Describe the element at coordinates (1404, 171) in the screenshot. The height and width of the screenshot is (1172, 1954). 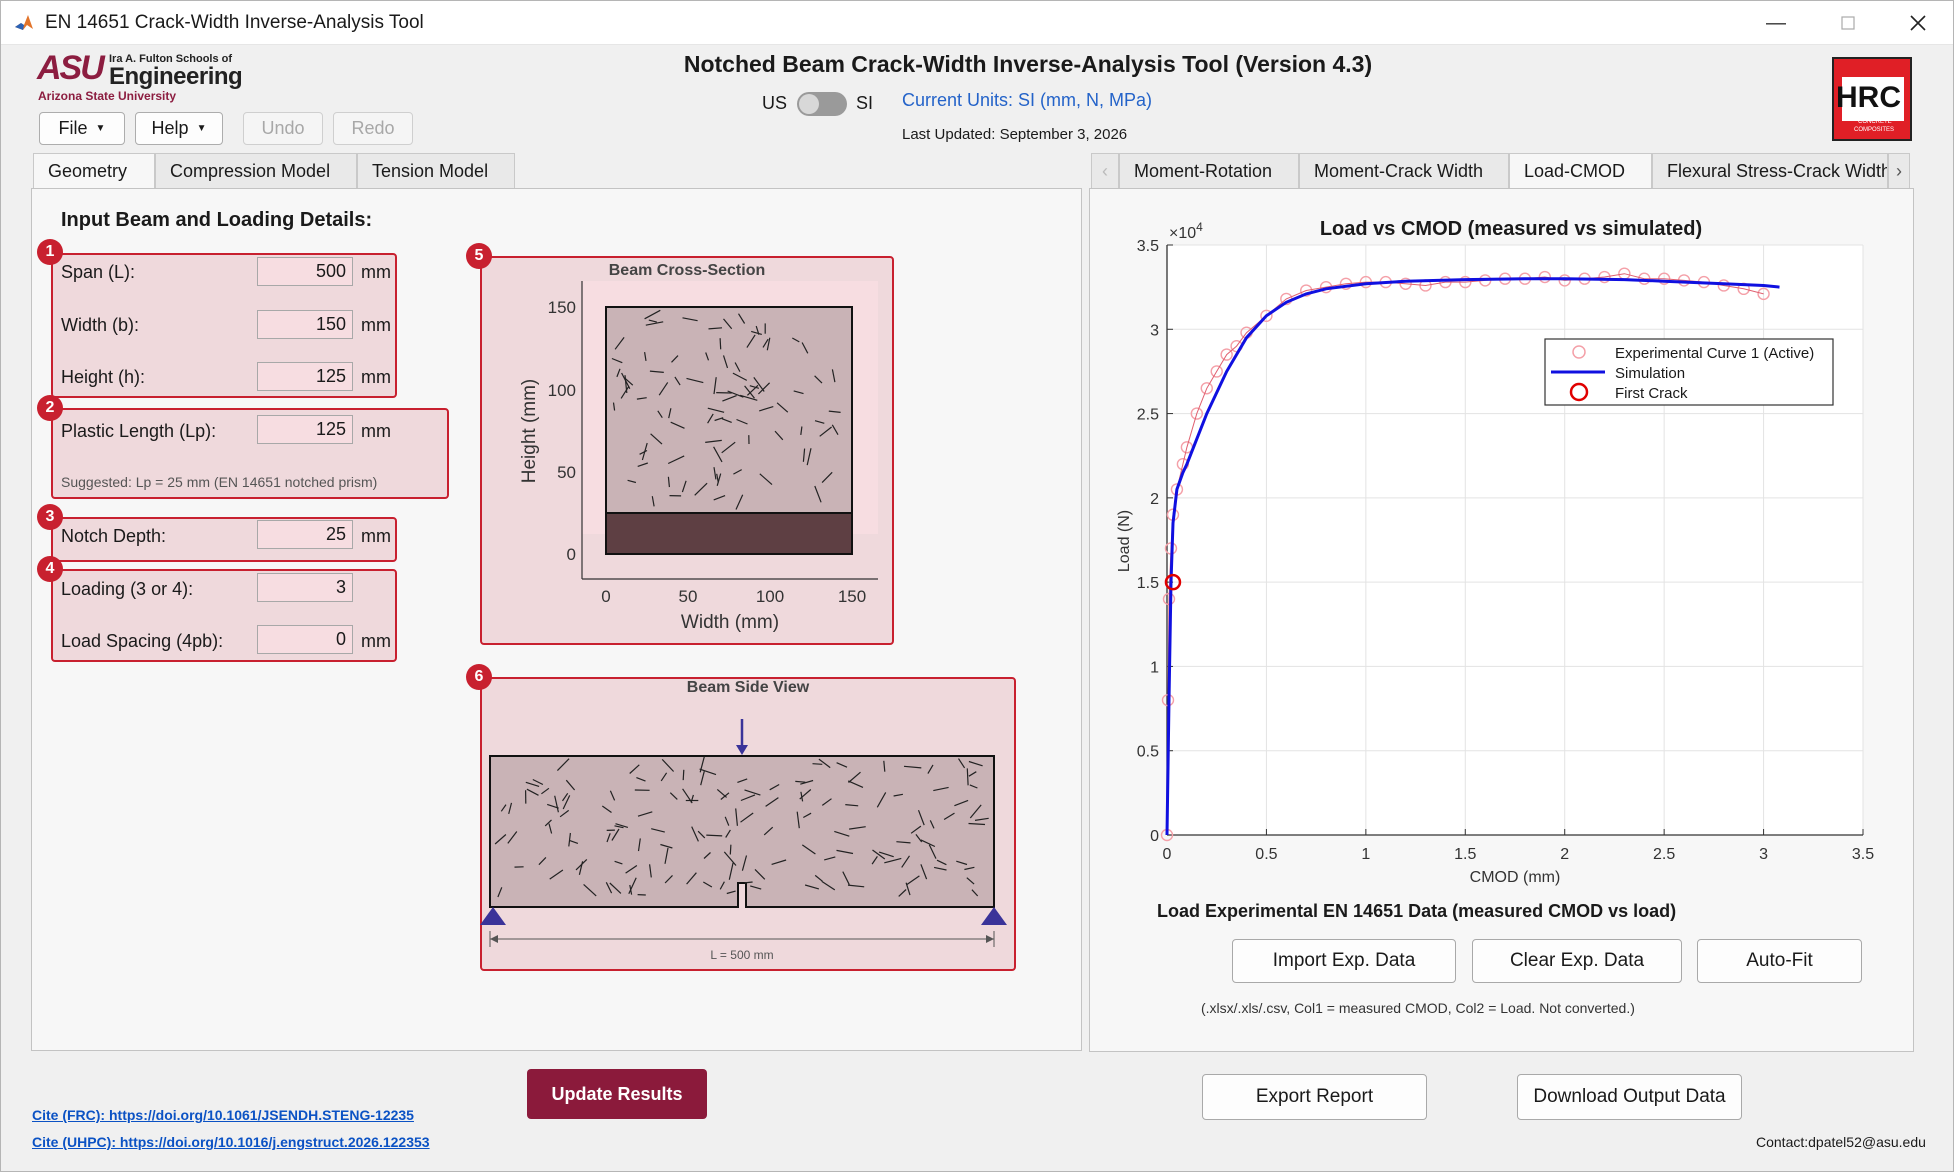
I see `tab-moment-crack-width: Moment-Crack Width` at that location.